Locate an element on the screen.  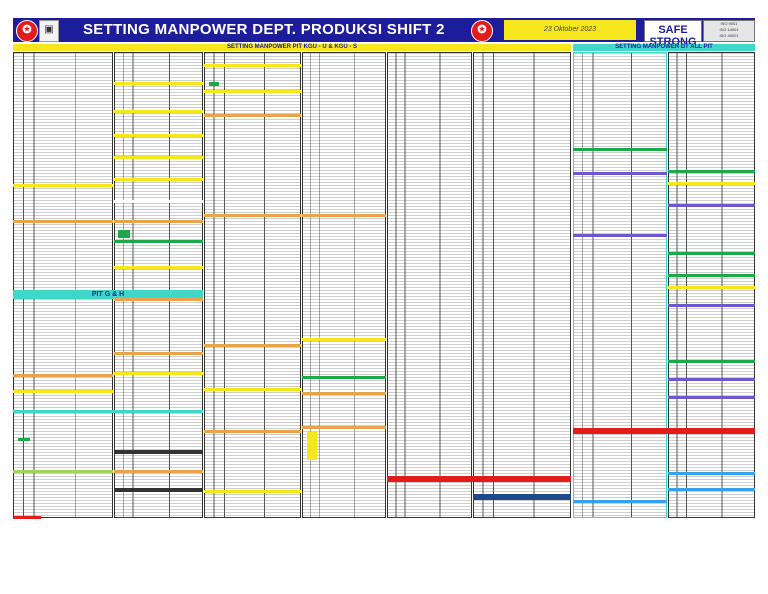
iso-badges: ISO 9001 ISO 14001 ISO 45001 is located at coordinates (729, 31).